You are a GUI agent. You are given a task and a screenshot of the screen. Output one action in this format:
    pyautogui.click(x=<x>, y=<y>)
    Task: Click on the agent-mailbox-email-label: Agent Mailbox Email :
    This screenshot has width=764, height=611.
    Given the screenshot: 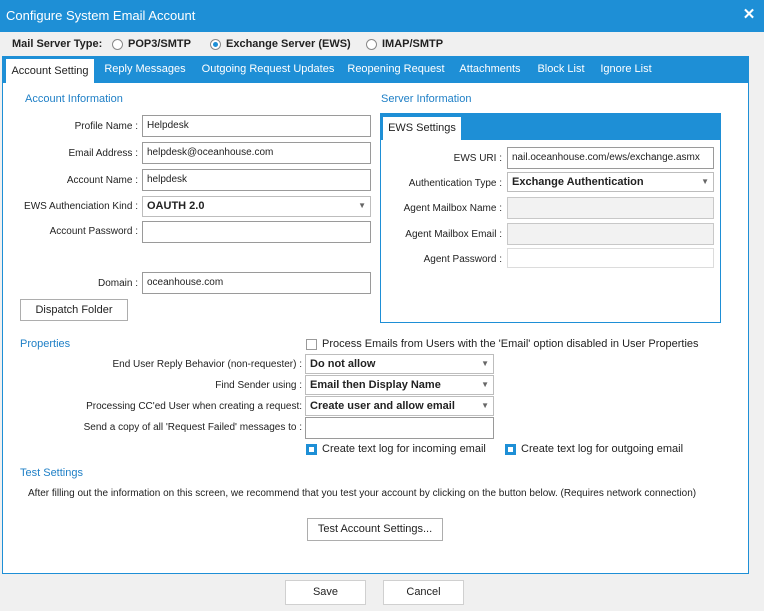 What is the action you would take?
    pyautogui.click(x=453, y=234)
    